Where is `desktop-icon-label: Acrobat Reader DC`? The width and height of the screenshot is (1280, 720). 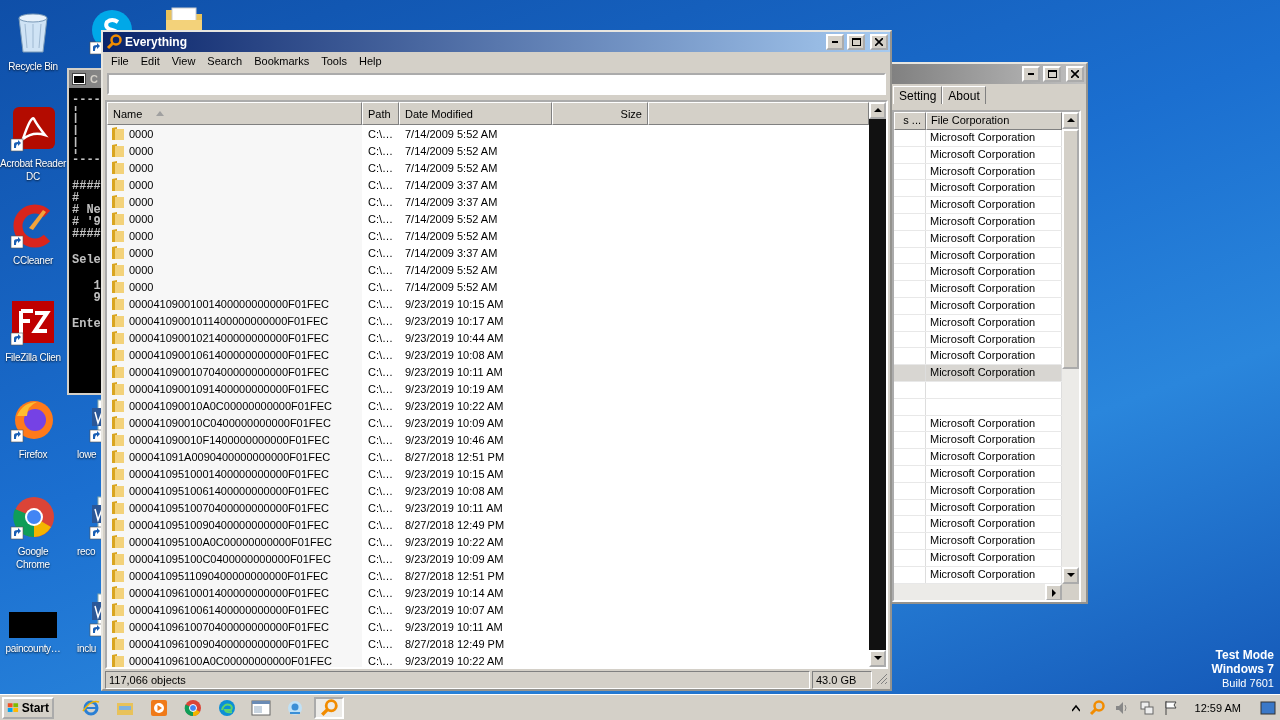 desktop-icon-label: Acrobat Reader DC is located at coordinates (33, 170).